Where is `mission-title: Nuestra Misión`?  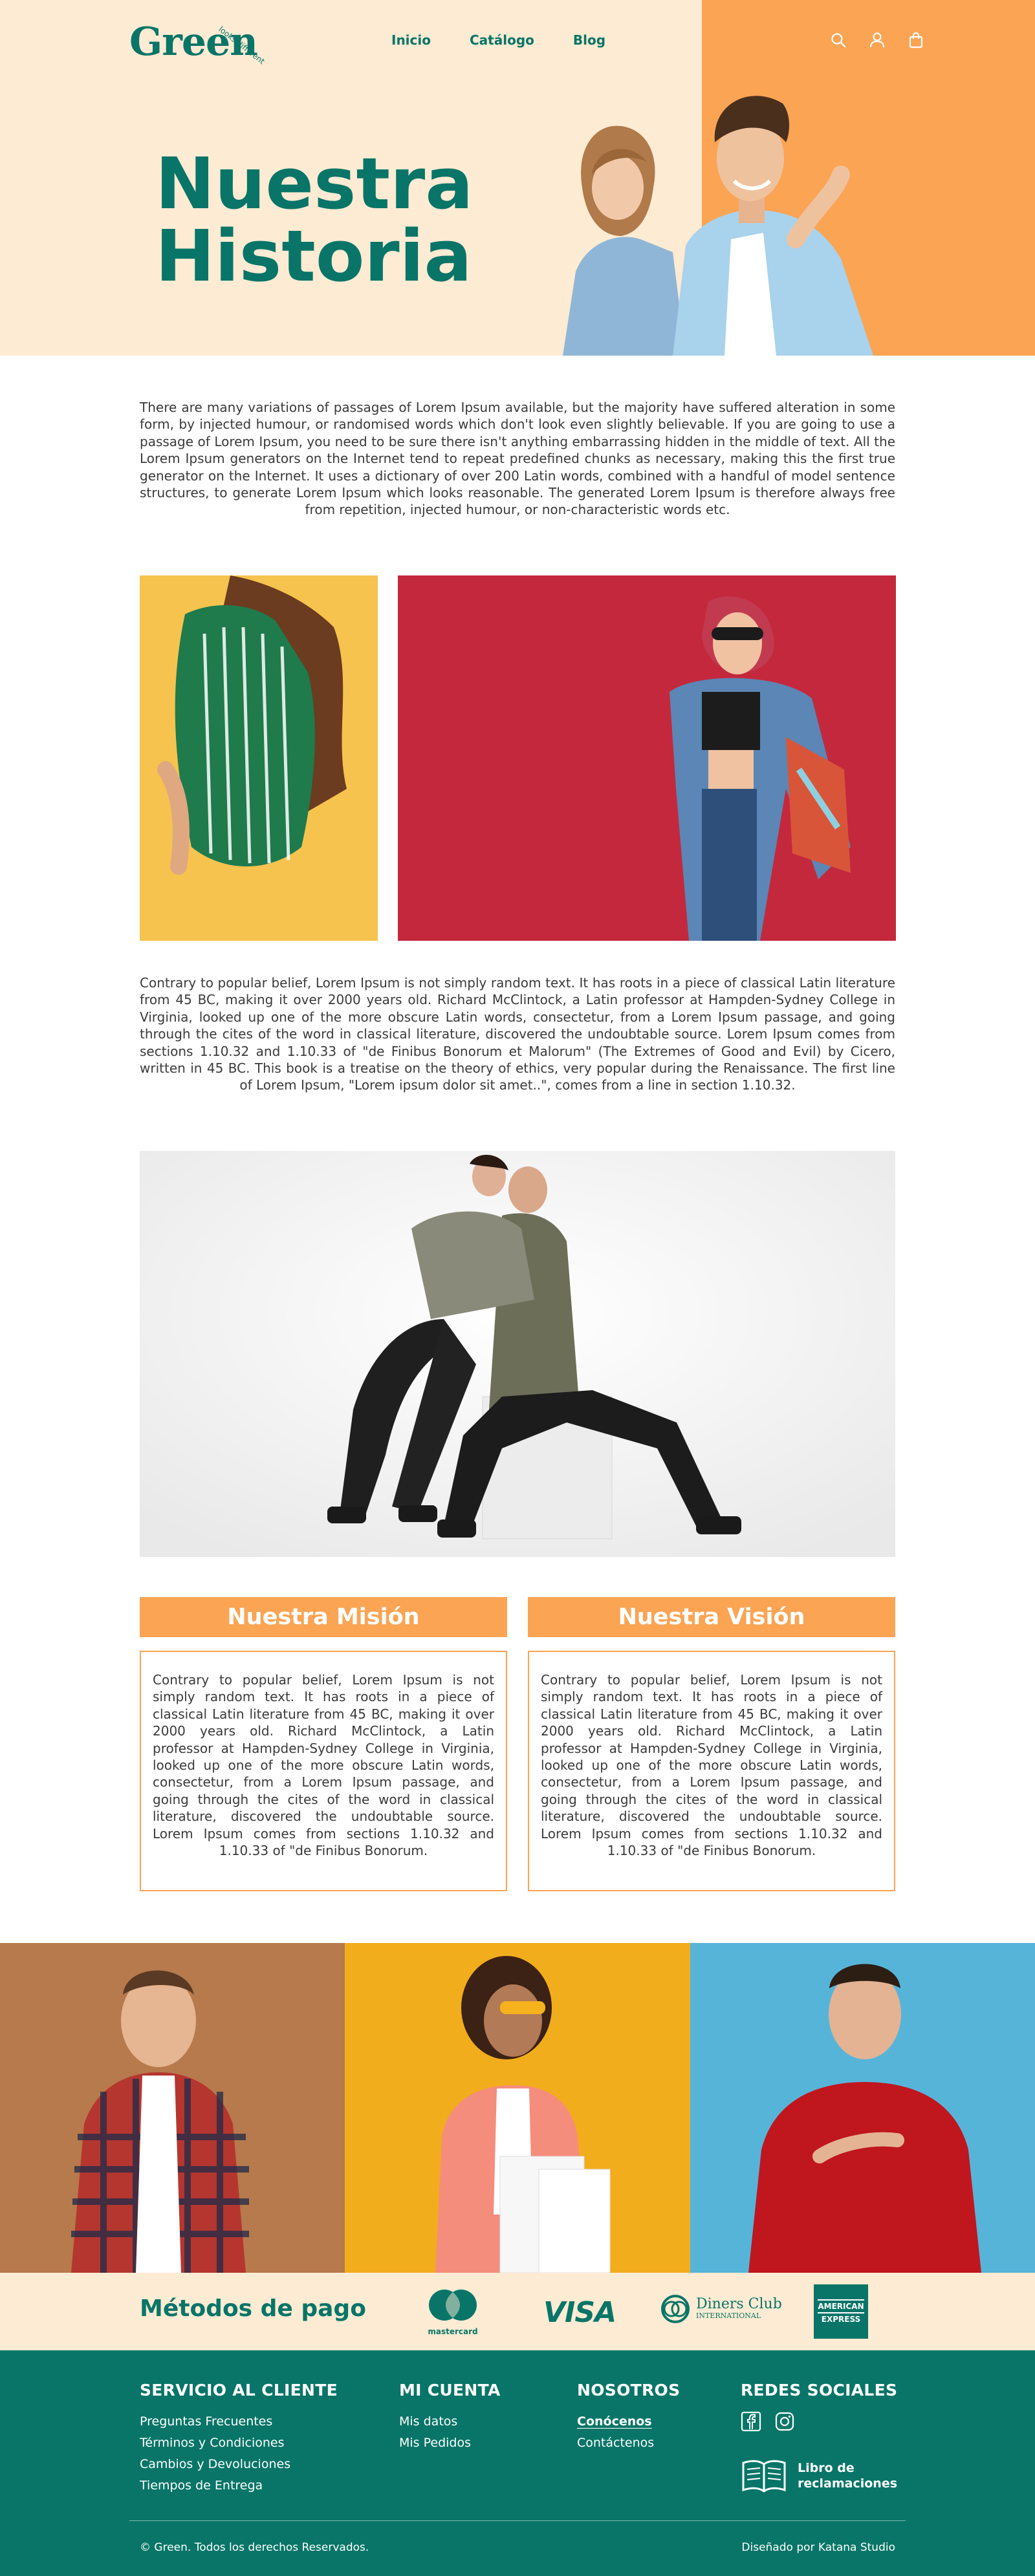 mission-title: Nuestra Misión is located at coordinates (323, 1617).